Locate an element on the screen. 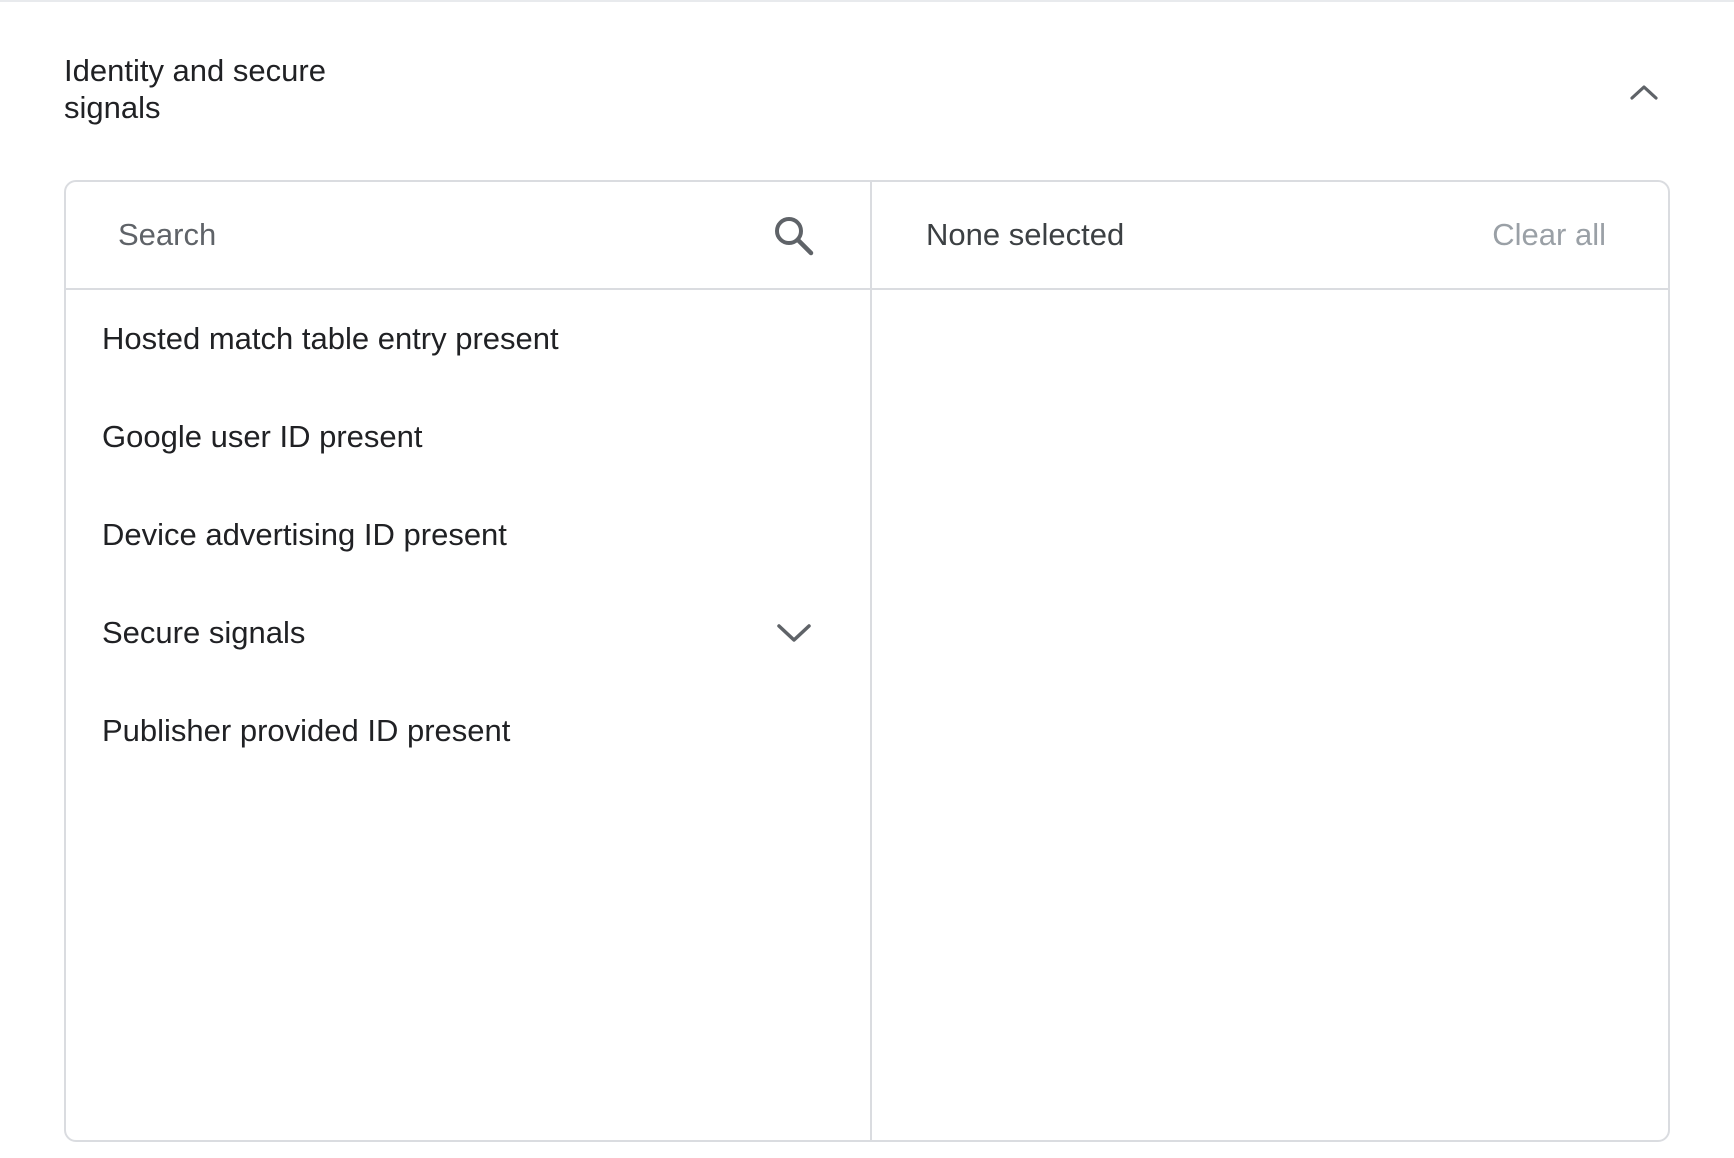  search-bar is located at coordinates (468, 235).